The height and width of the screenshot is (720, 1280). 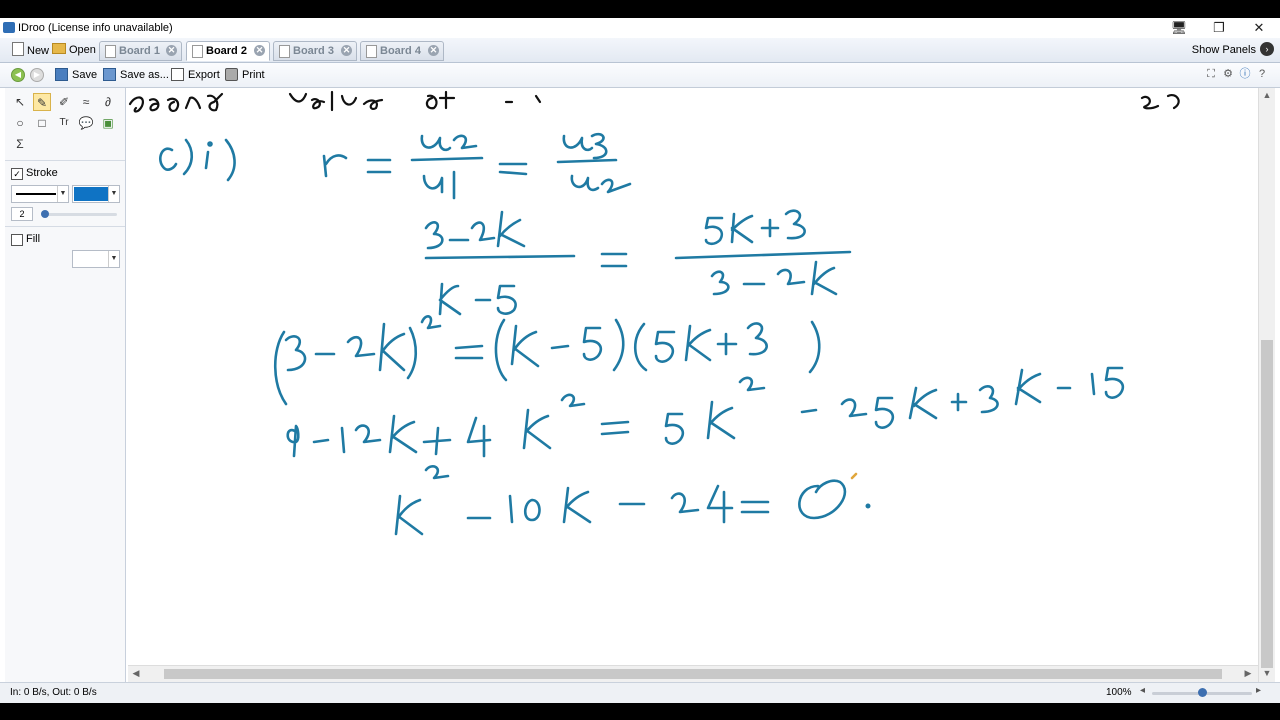 I want to click on save-button: Save, so click(x=76, y=75).